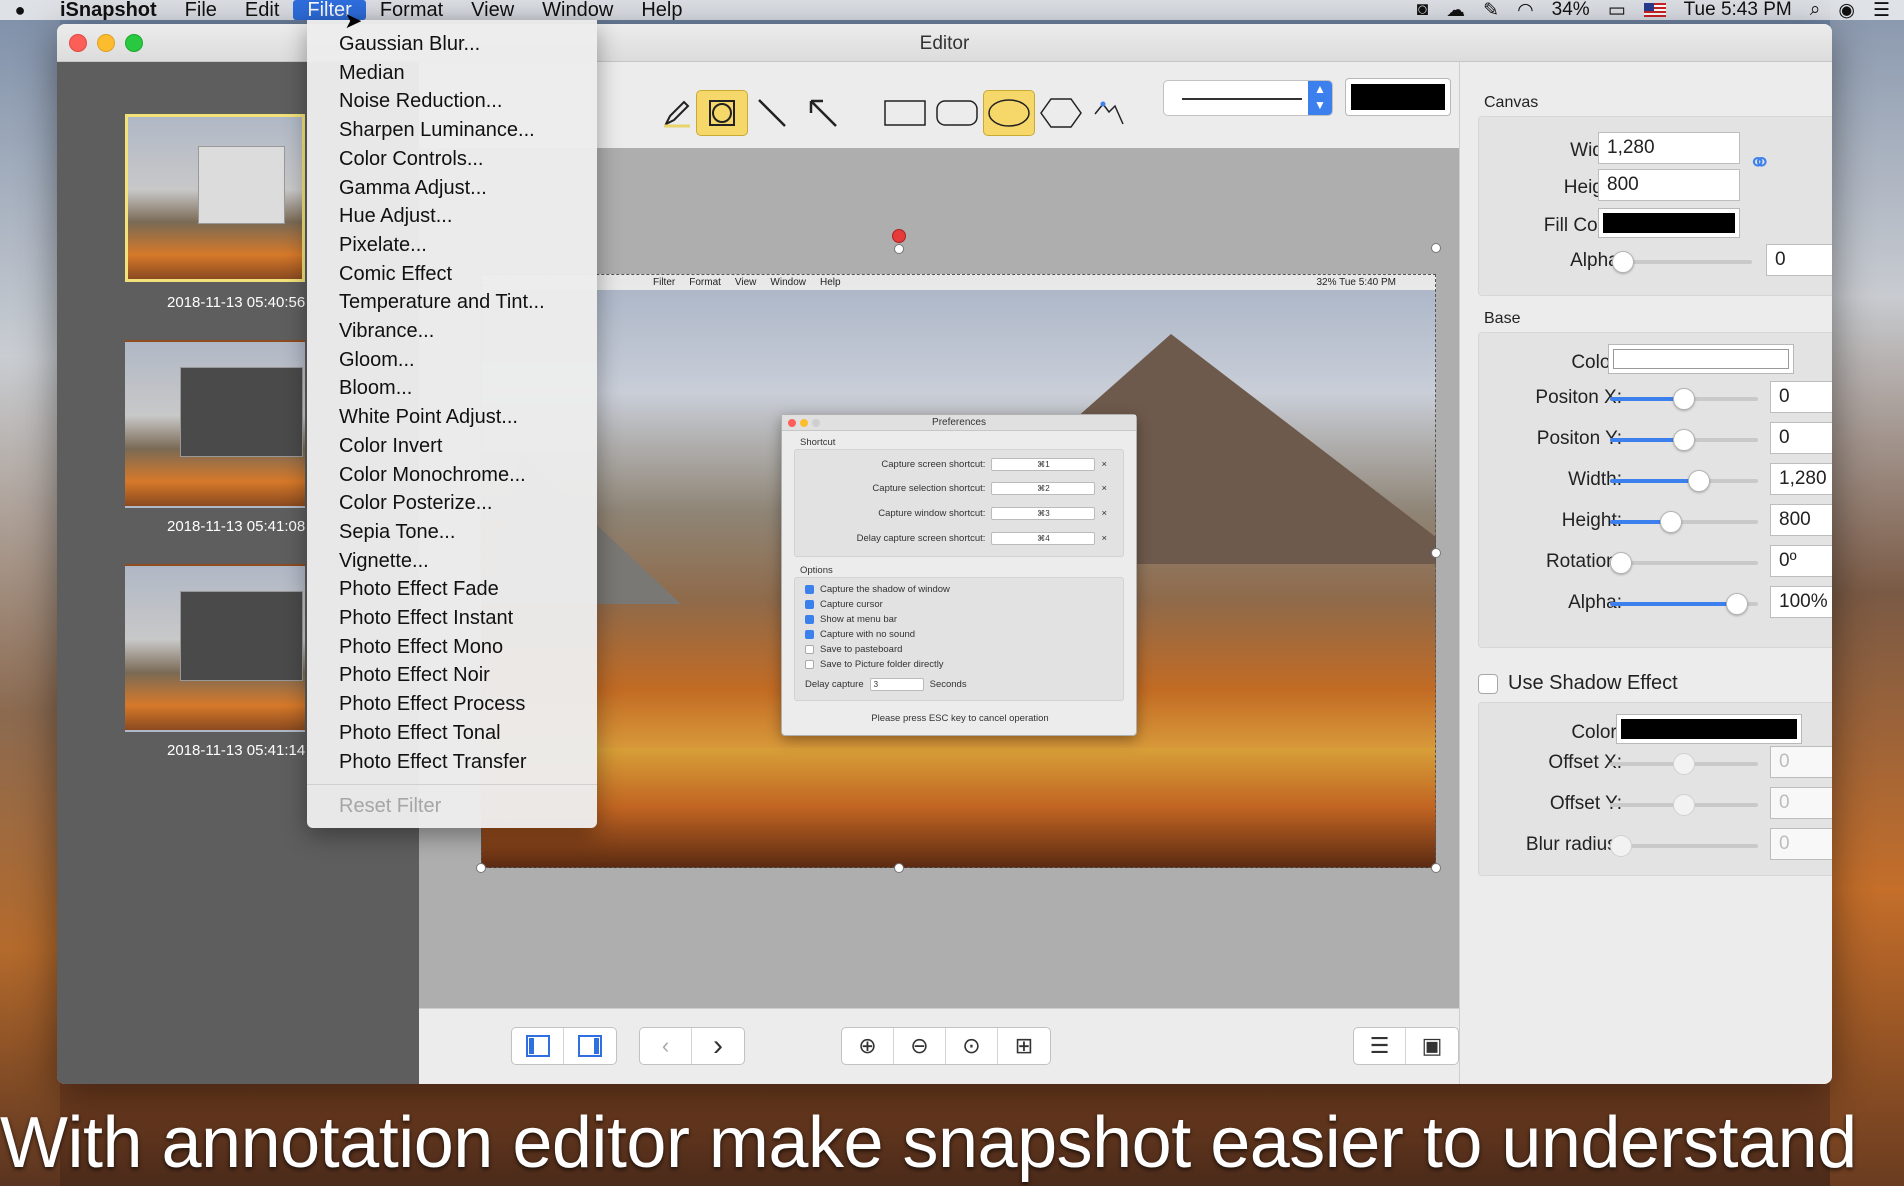 This screenshot has width=1904, height=1186. Describe the element at coordinates (905, 113) in the screenshot. I see `rectangle-tool` at that location.